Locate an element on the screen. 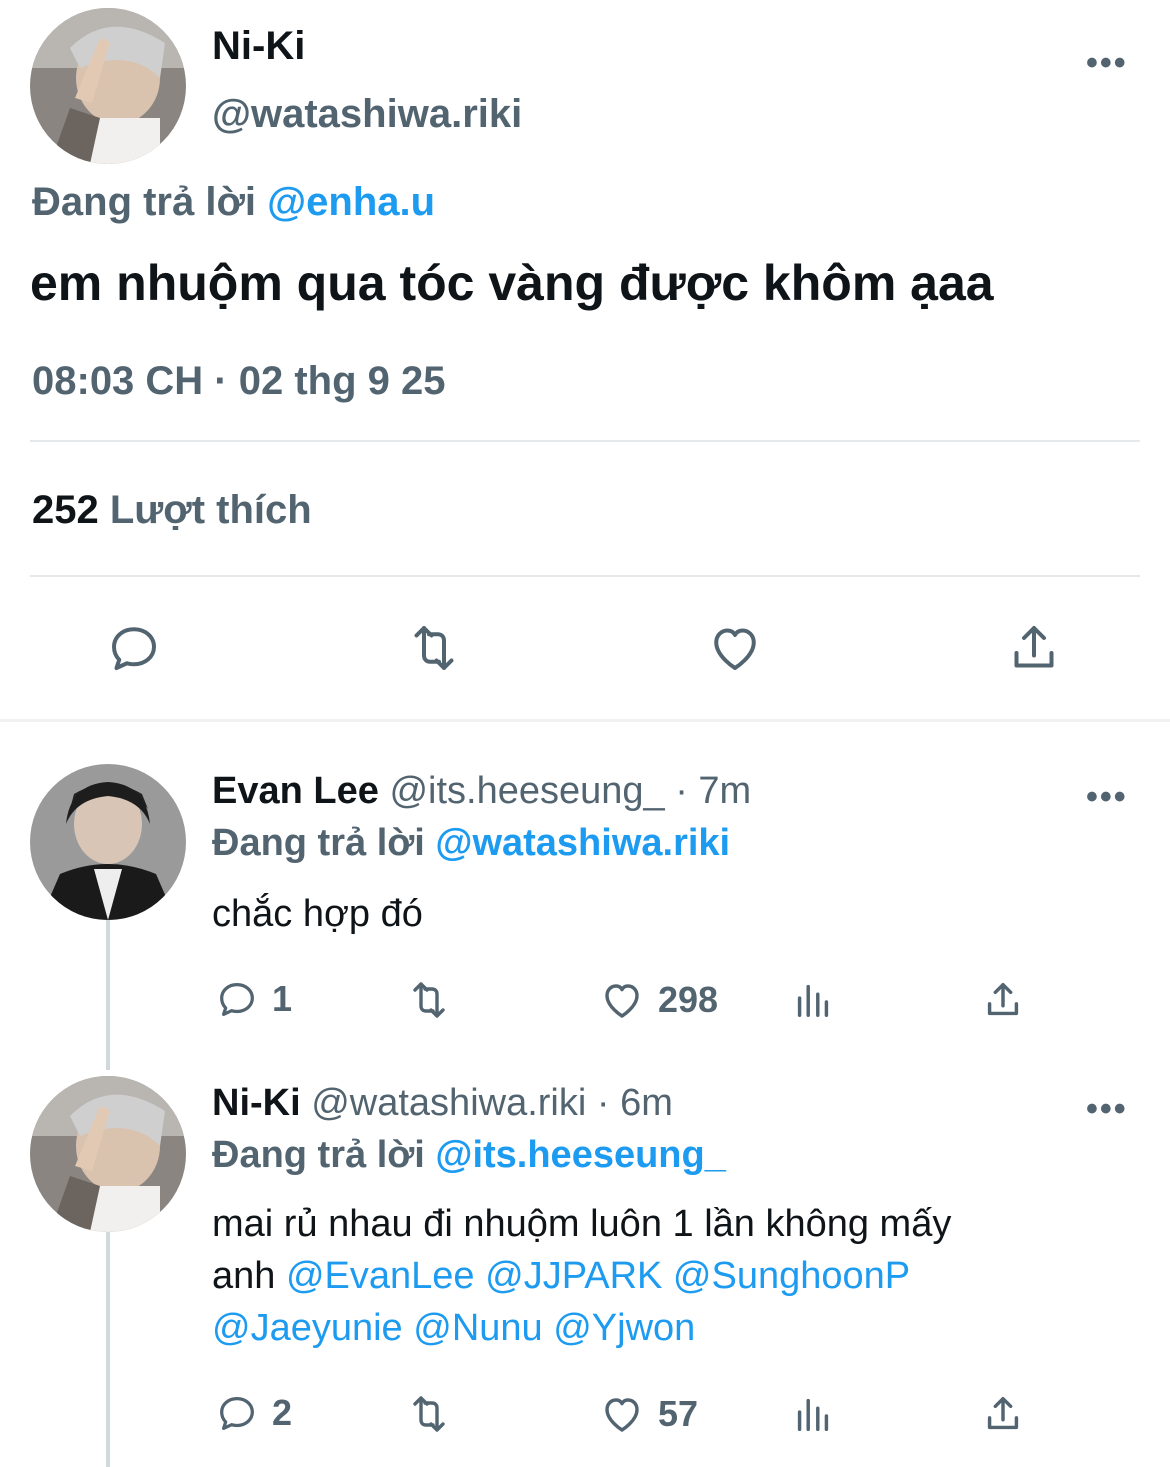 This screenshot has width=1170, height=1467. tweet-text: em nhuộm qua tóc vàng được khôm ạaa is located at coordinates (512, 283).